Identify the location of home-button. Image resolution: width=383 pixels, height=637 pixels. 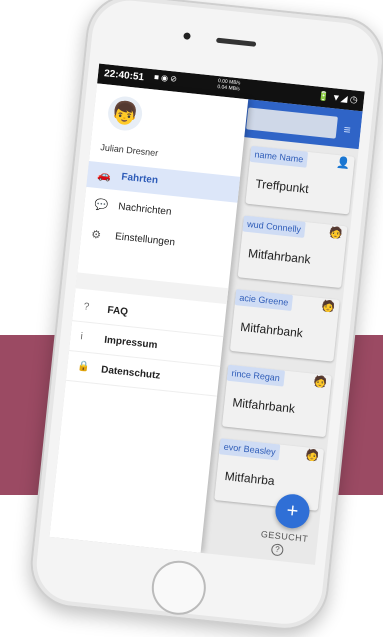
(179, 588).